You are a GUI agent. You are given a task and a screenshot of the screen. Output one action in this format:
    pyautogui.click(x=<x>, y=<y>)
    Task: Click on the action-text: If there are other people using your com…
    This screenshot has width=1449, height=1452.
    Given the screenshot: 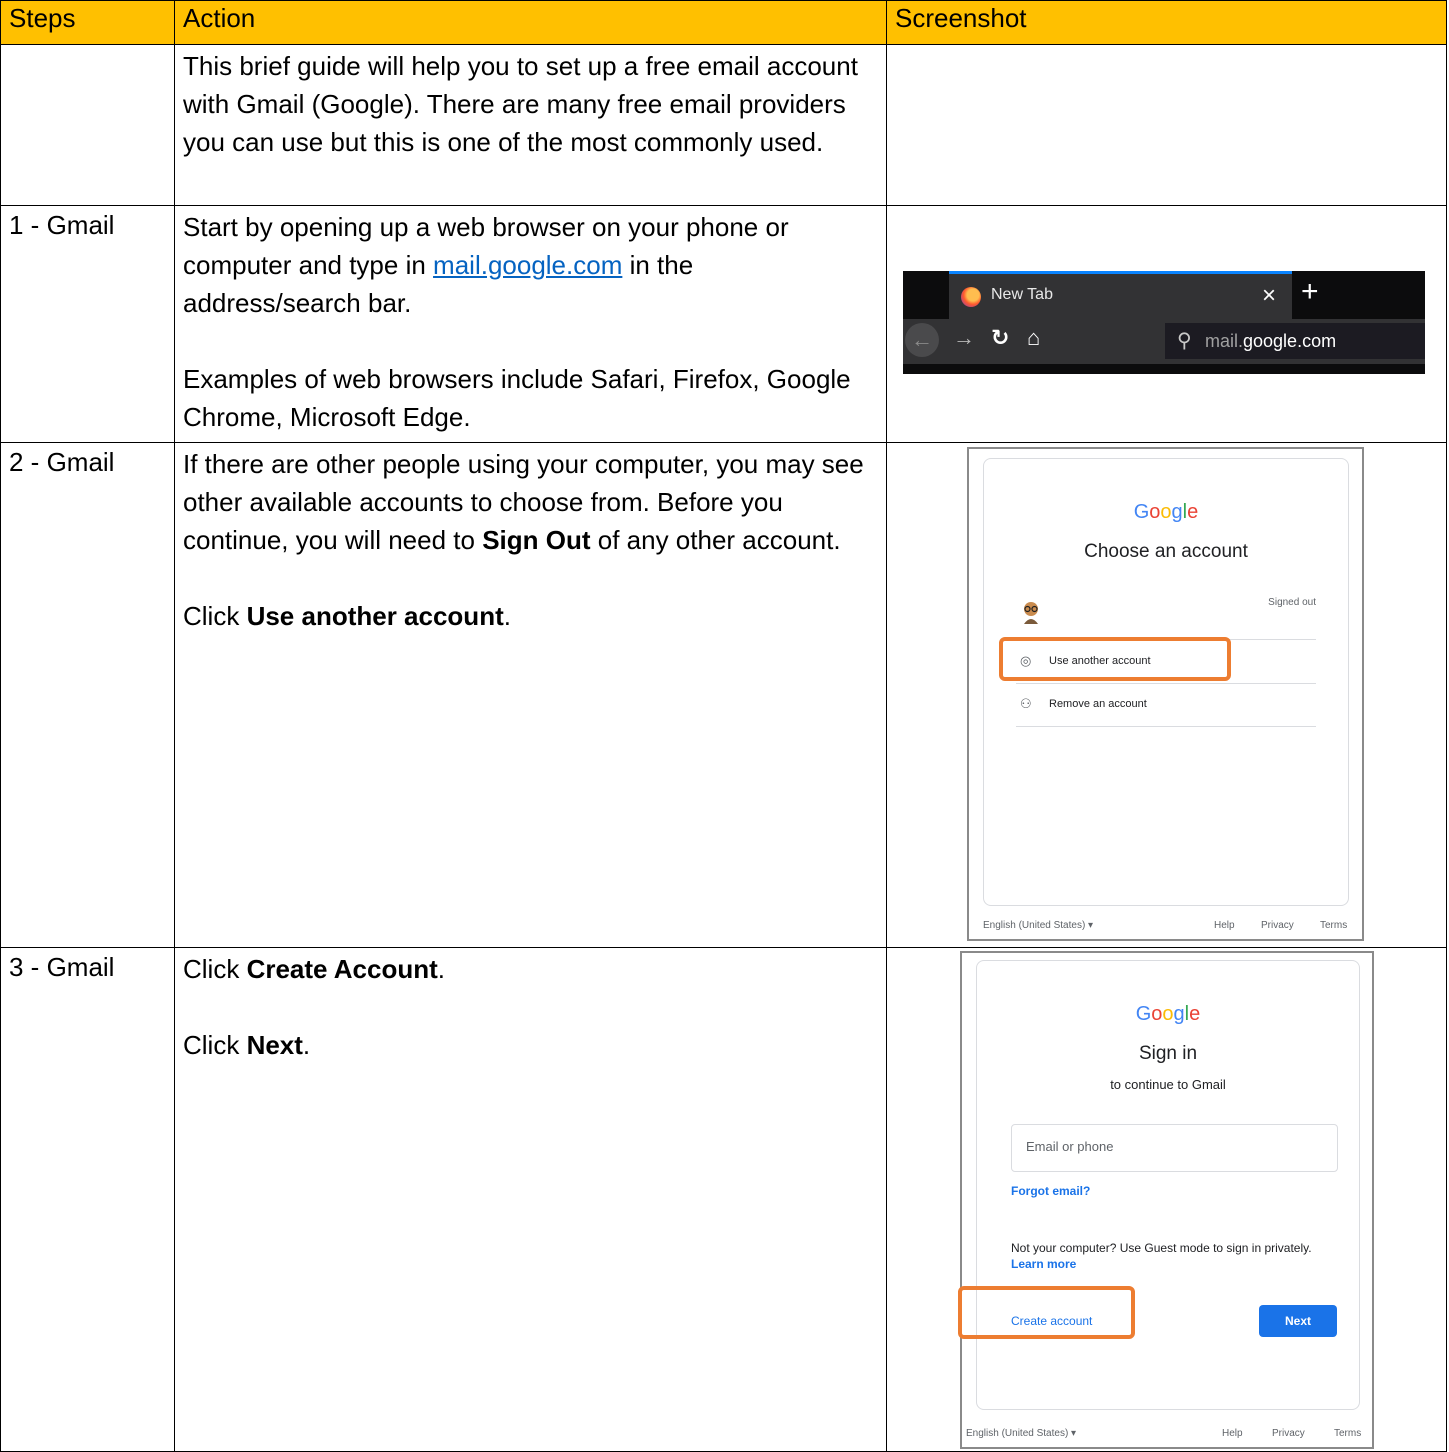 What is the action you would take?
    pyautogui.click(x=530, y=502)
    